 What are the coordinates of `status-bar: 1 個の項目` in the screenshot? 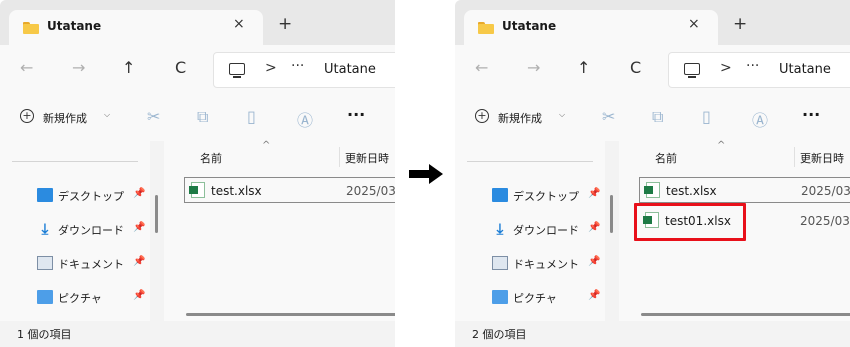 It's located at (197, 334).